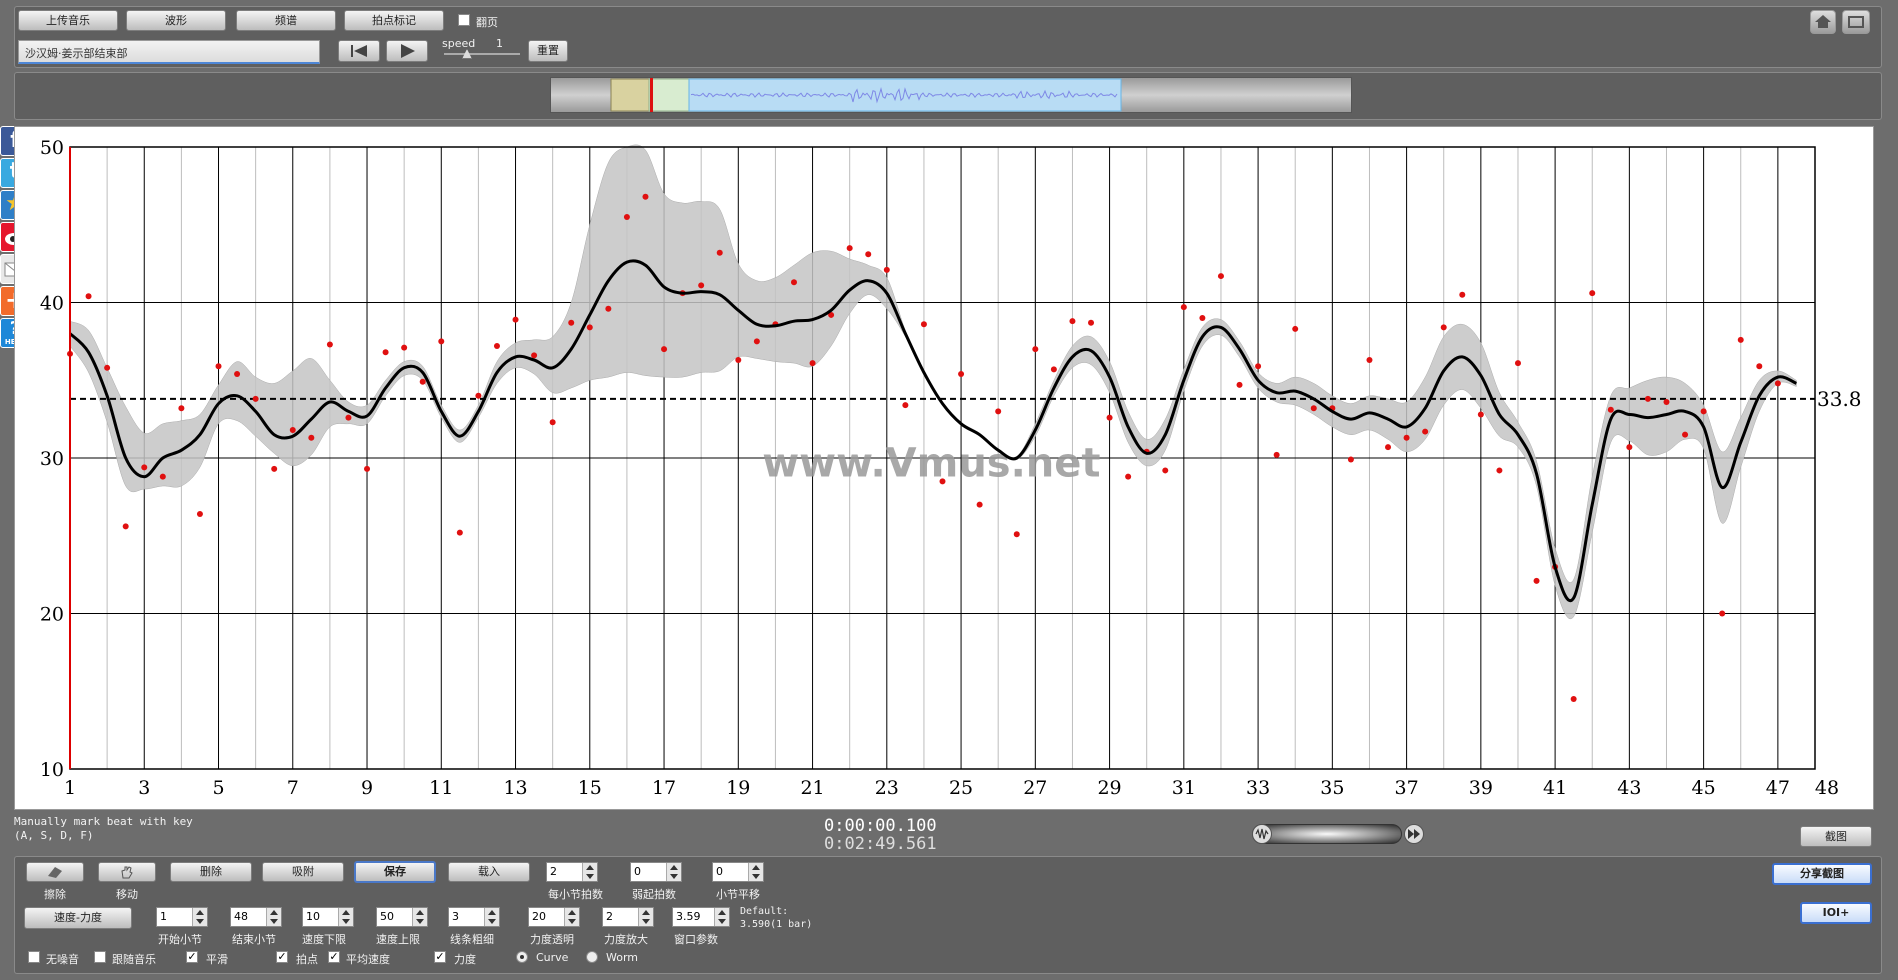 This screenshot has height=980, width=1898. I want to click on x-tick-label: 17, so click(664, 788).